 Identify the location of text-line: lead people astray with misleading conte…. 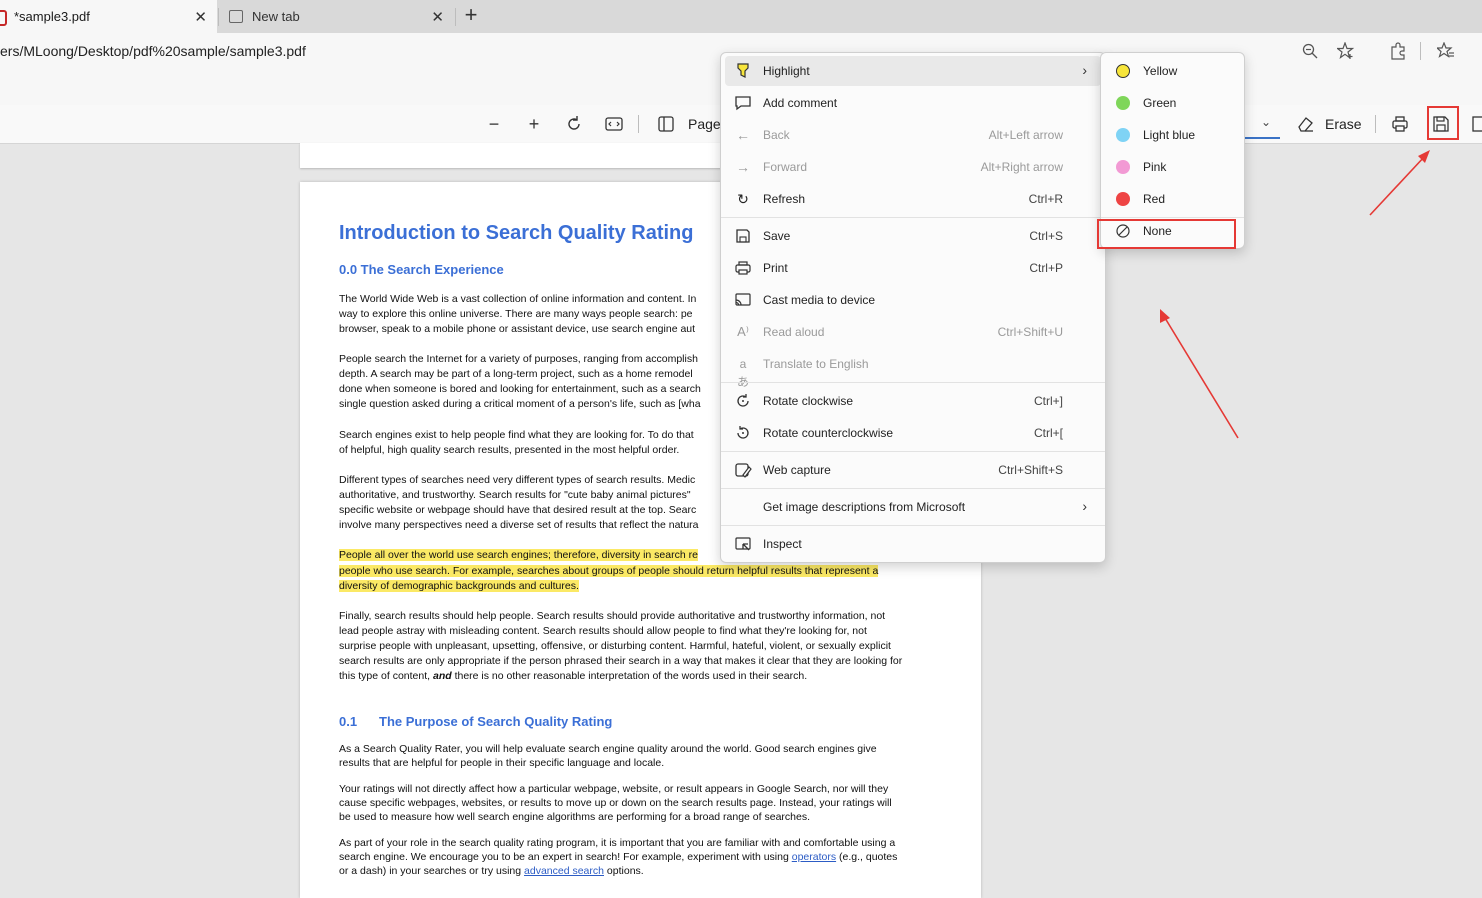
(603, 631).